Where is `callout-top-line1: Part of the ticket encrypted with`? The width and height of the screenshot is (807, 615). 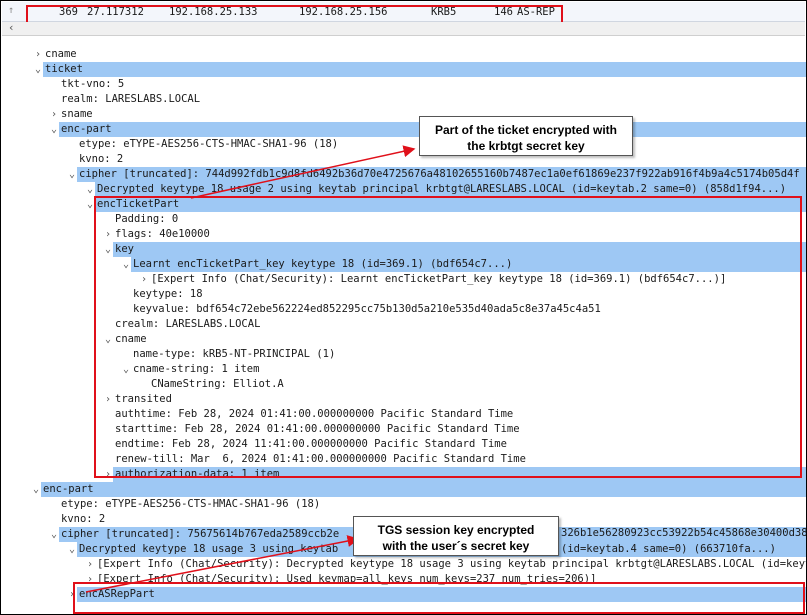
callout-top-line1: Part of the ticket encrypted with is located at coordinates (526, 130).